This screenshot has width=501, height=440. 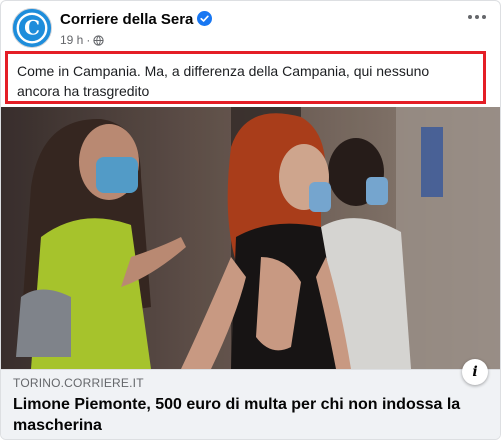 What do you see at coordinates (250, 25) in the screenshot?
I see `post-header: C Corriere della Sera 19 h ·` at bounding box center [250, 25].